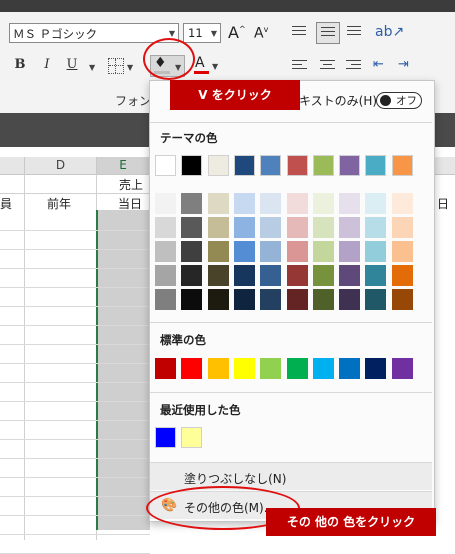 This screenshot has height=554, width=455. What do you see at coordinates (20, 64) in the screenshot?
I see `bold-button: B` at bounding box center [20, 64].